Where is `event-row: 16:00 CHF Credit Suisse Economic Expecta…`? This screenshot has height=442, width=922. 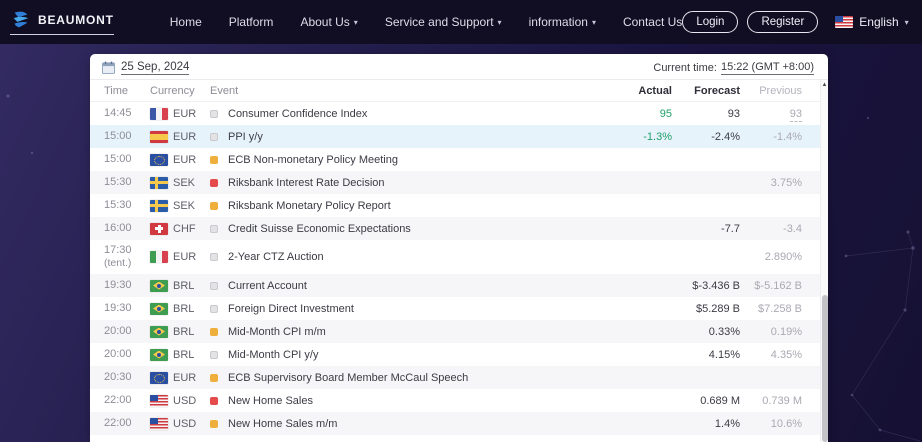
event-row: 16:00 CHF Credit Suisse Economic Expecta… is located at coordinates (459, 228).